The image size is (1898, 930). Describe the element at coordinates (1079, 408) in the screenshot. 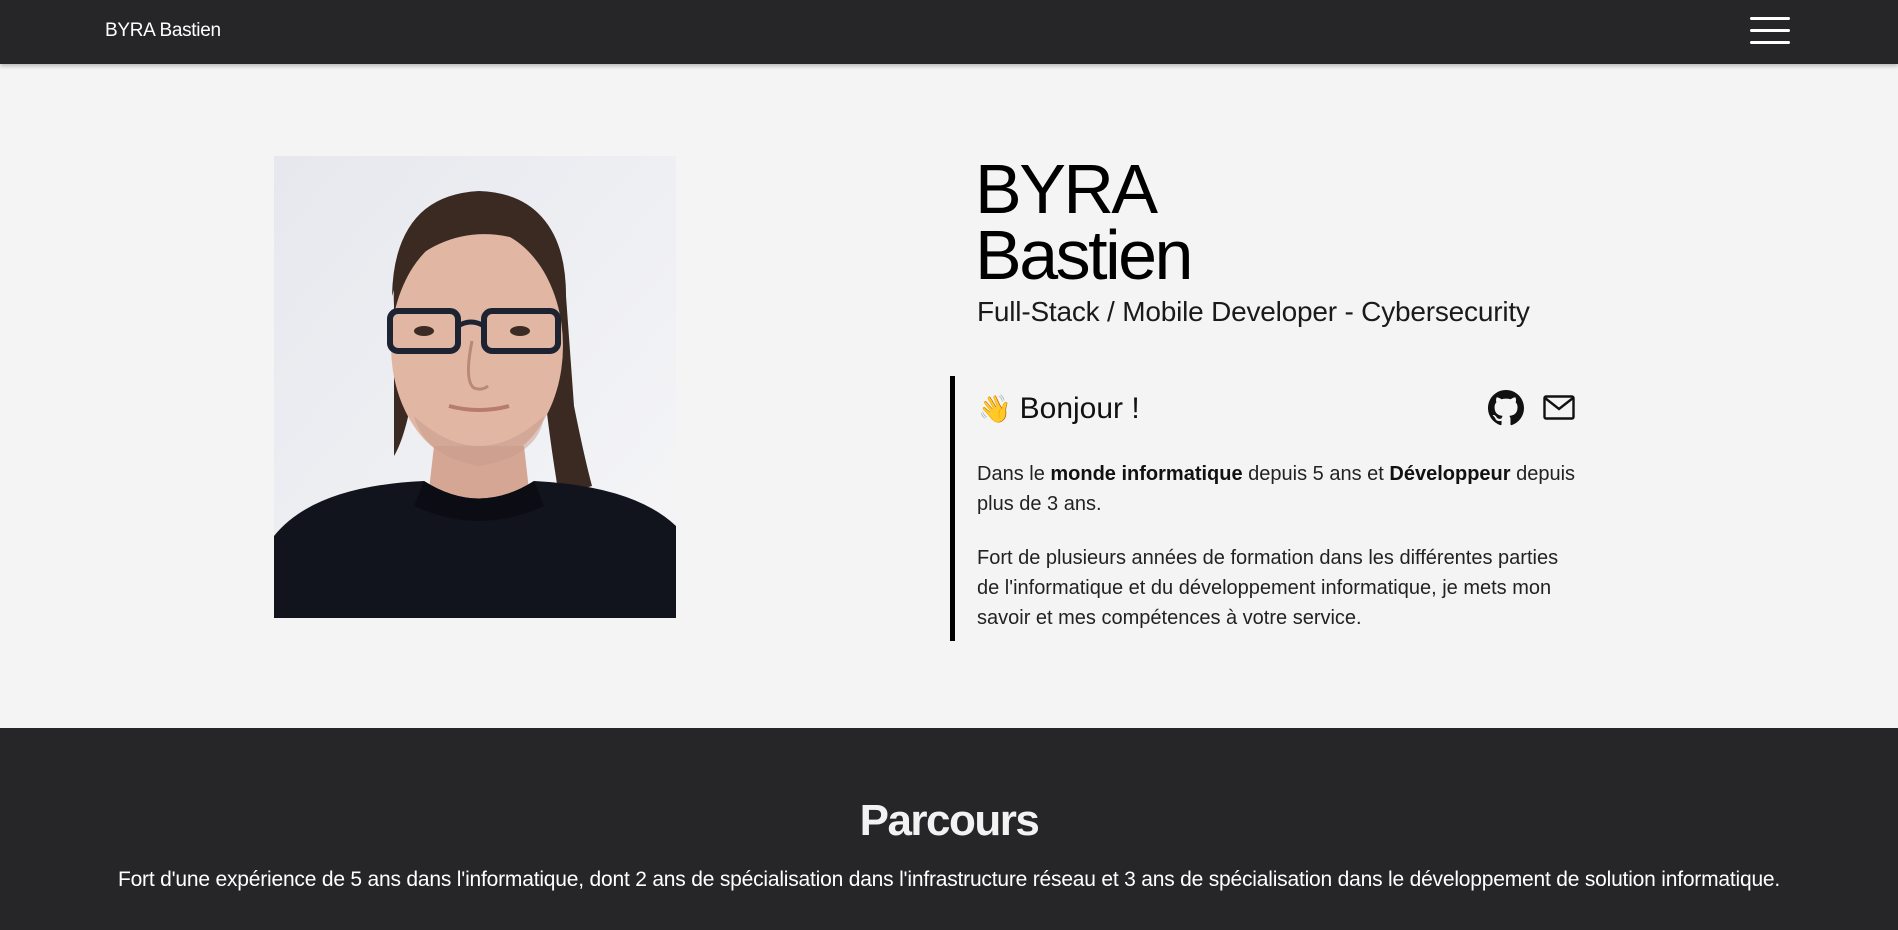

I see `greeting-text: Bonjour !` at that location.